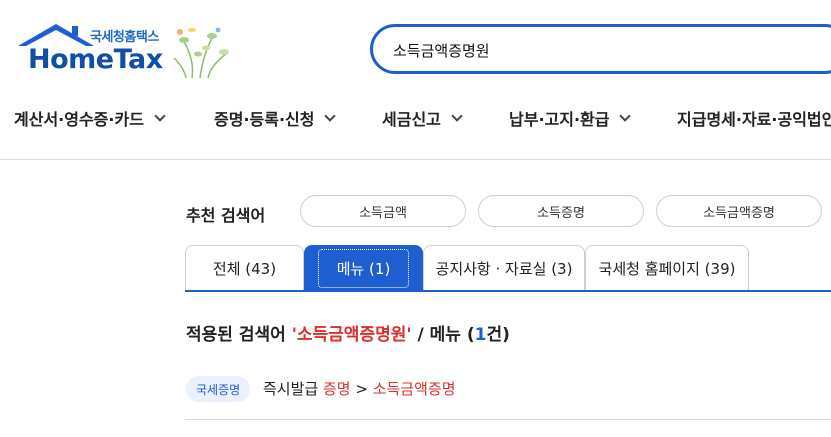 The width and height of the screenshot is (831, 437). What do you see at coordinates (264, 119) in the screenshot?
I see `gnb-item-label: 증명·등록·신청` at bounding box center [264, 119].